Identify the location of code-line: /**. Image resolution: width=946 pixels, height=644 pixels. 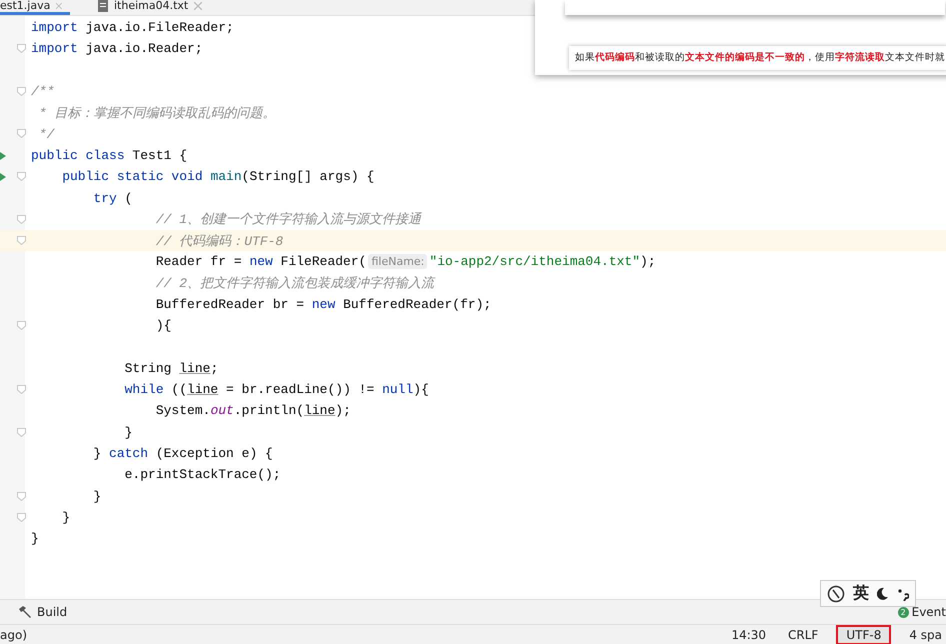
(42, 92).